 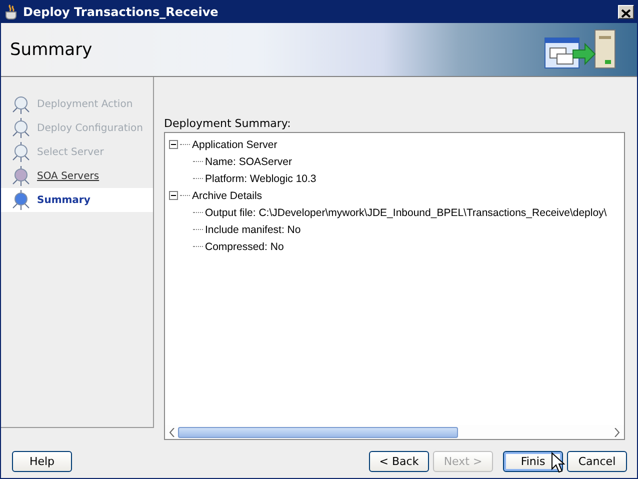 I want to click on step-item: Select Server, so click(x=77, y=152).